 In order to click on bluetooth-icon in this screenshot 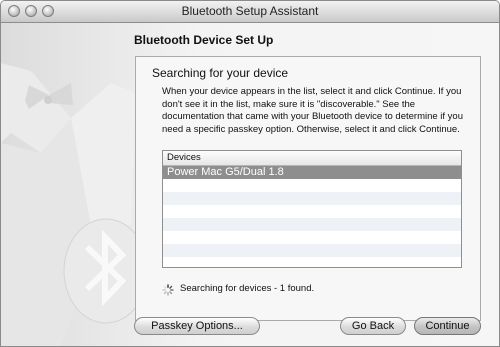, I will do `click(102, 271)`.